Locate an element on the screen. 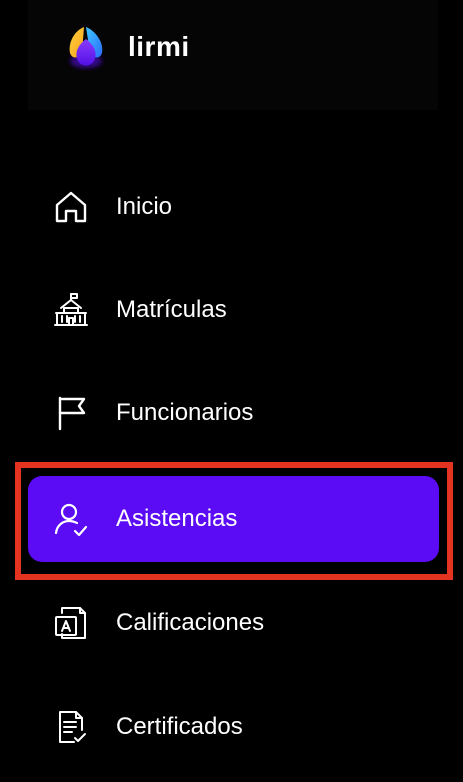 Image resolution: width=463 pixels, height=782 pixels. sidebar-item-label: Asistencias is located at coordinates (177, 518).